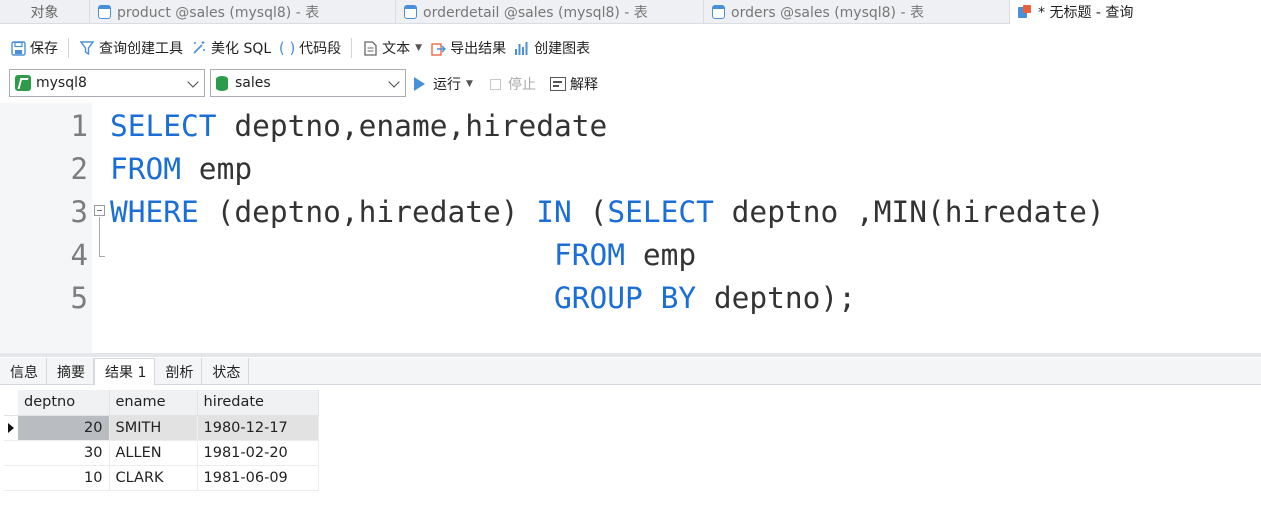 The image size is (1261, 518). I want to click on beautify-sql-button: 美化 SQL, so click(231, 48).